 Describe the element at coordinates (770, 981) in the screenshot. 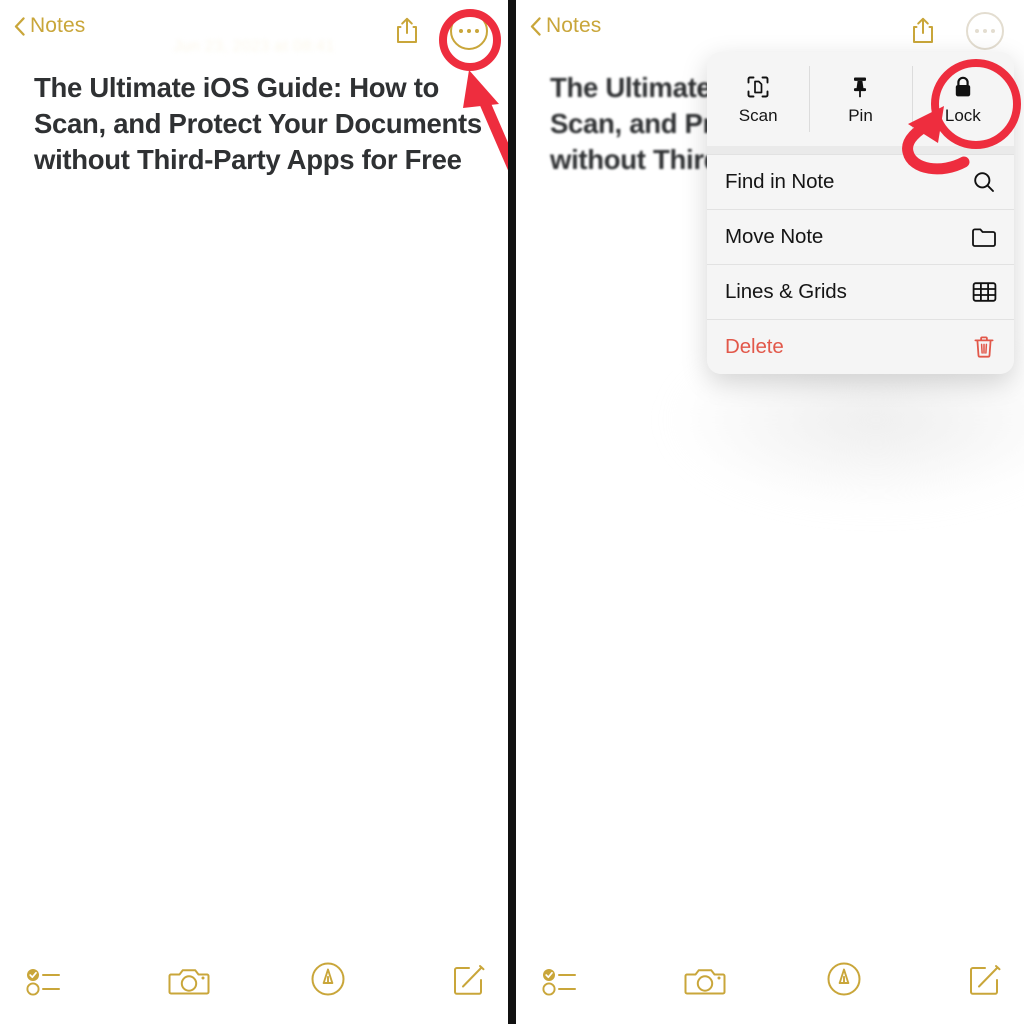

I see `bottom-toolbar-right` at that location.